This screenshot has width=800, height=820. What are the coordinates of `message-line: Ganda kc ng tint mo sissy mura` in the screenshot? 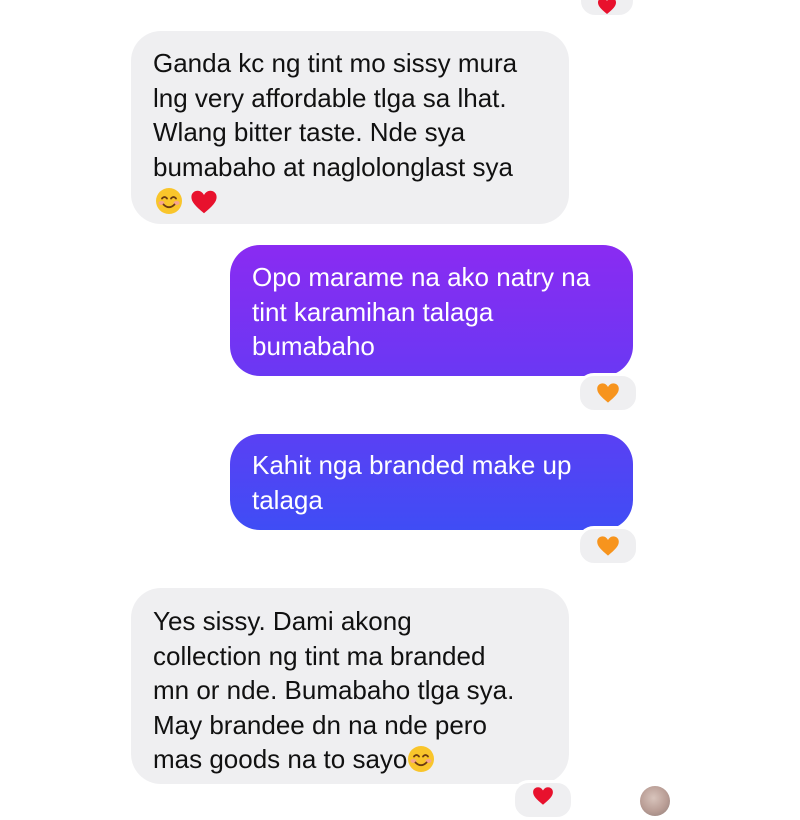 It's located at (335, 63).